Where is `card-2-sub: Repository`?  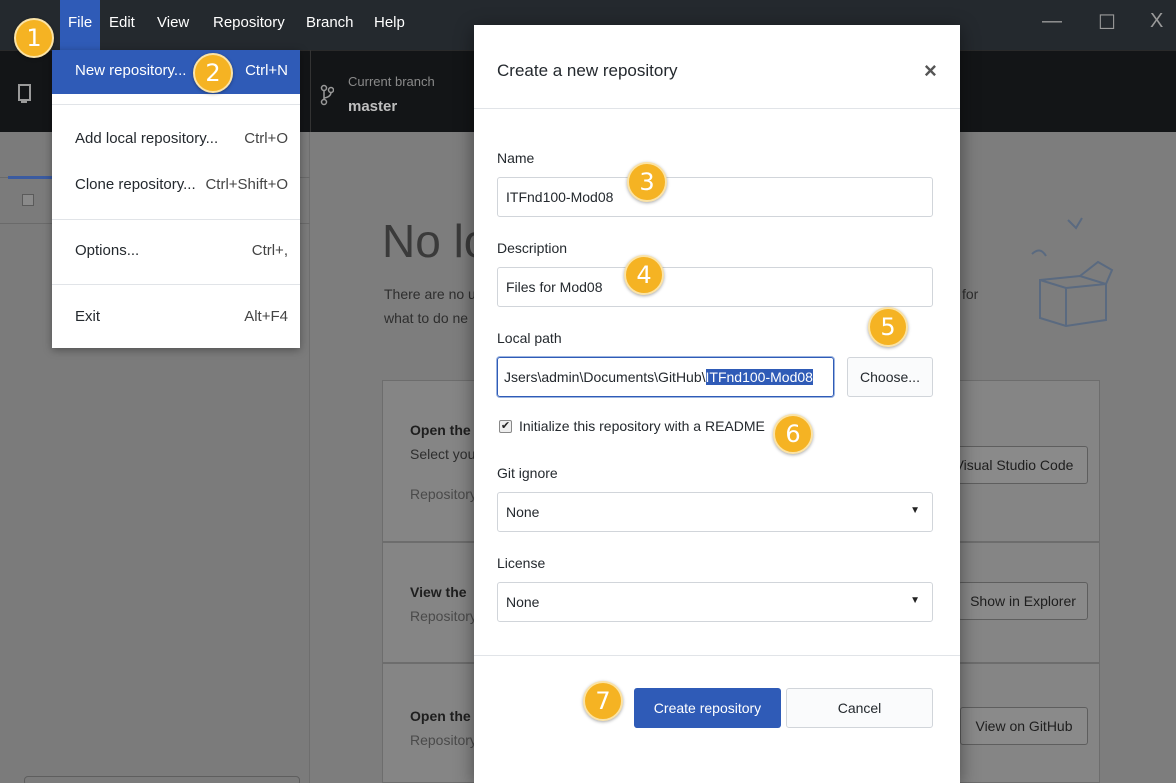 card-2-sub: Repository is located at coordinates (443, 616).